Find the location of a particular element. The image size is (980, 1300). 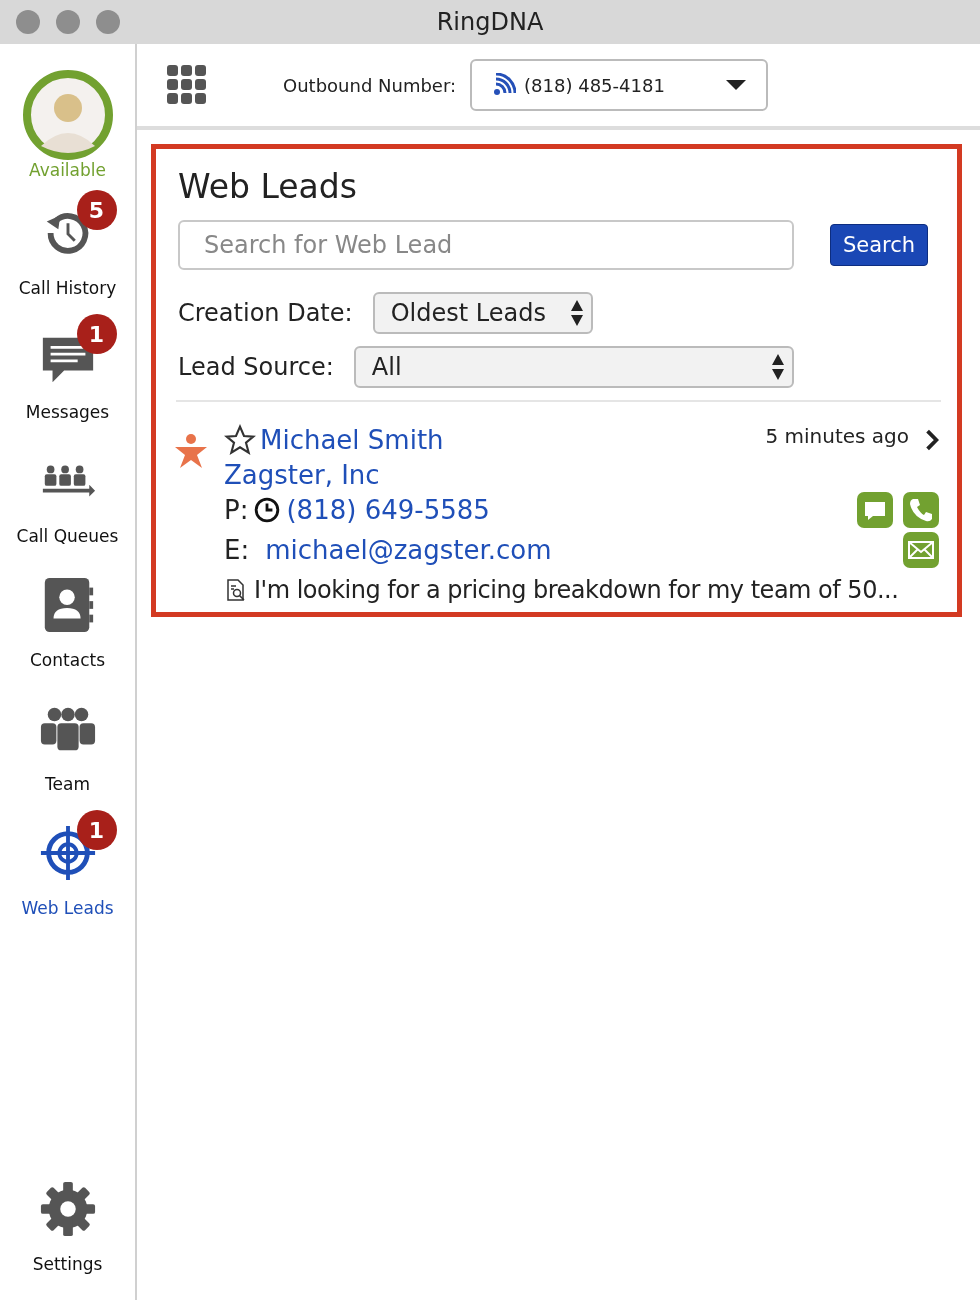

filter-label: Lead Source: is located at coordinates (256, 367).